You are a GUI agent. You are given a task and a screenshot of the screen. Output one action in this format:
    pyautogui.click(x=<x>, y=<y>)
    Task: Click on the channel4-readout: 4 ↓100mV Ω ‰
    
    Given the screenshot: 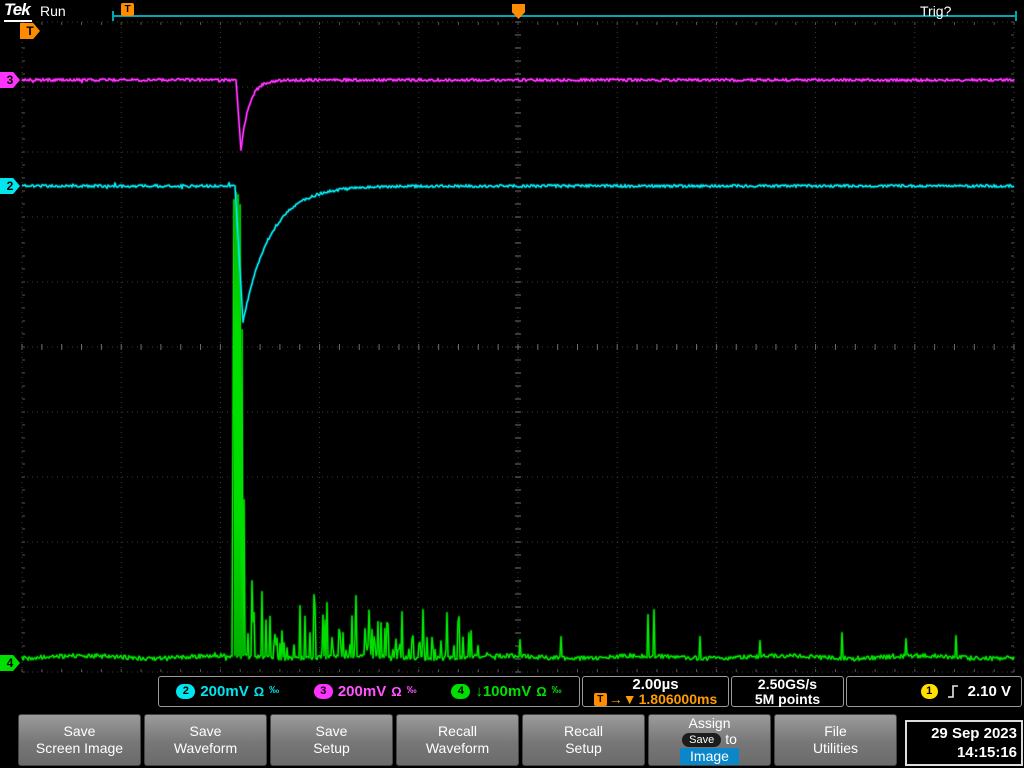 What is the action you would take?
    pyautogui.click(x=506, y=691)
    